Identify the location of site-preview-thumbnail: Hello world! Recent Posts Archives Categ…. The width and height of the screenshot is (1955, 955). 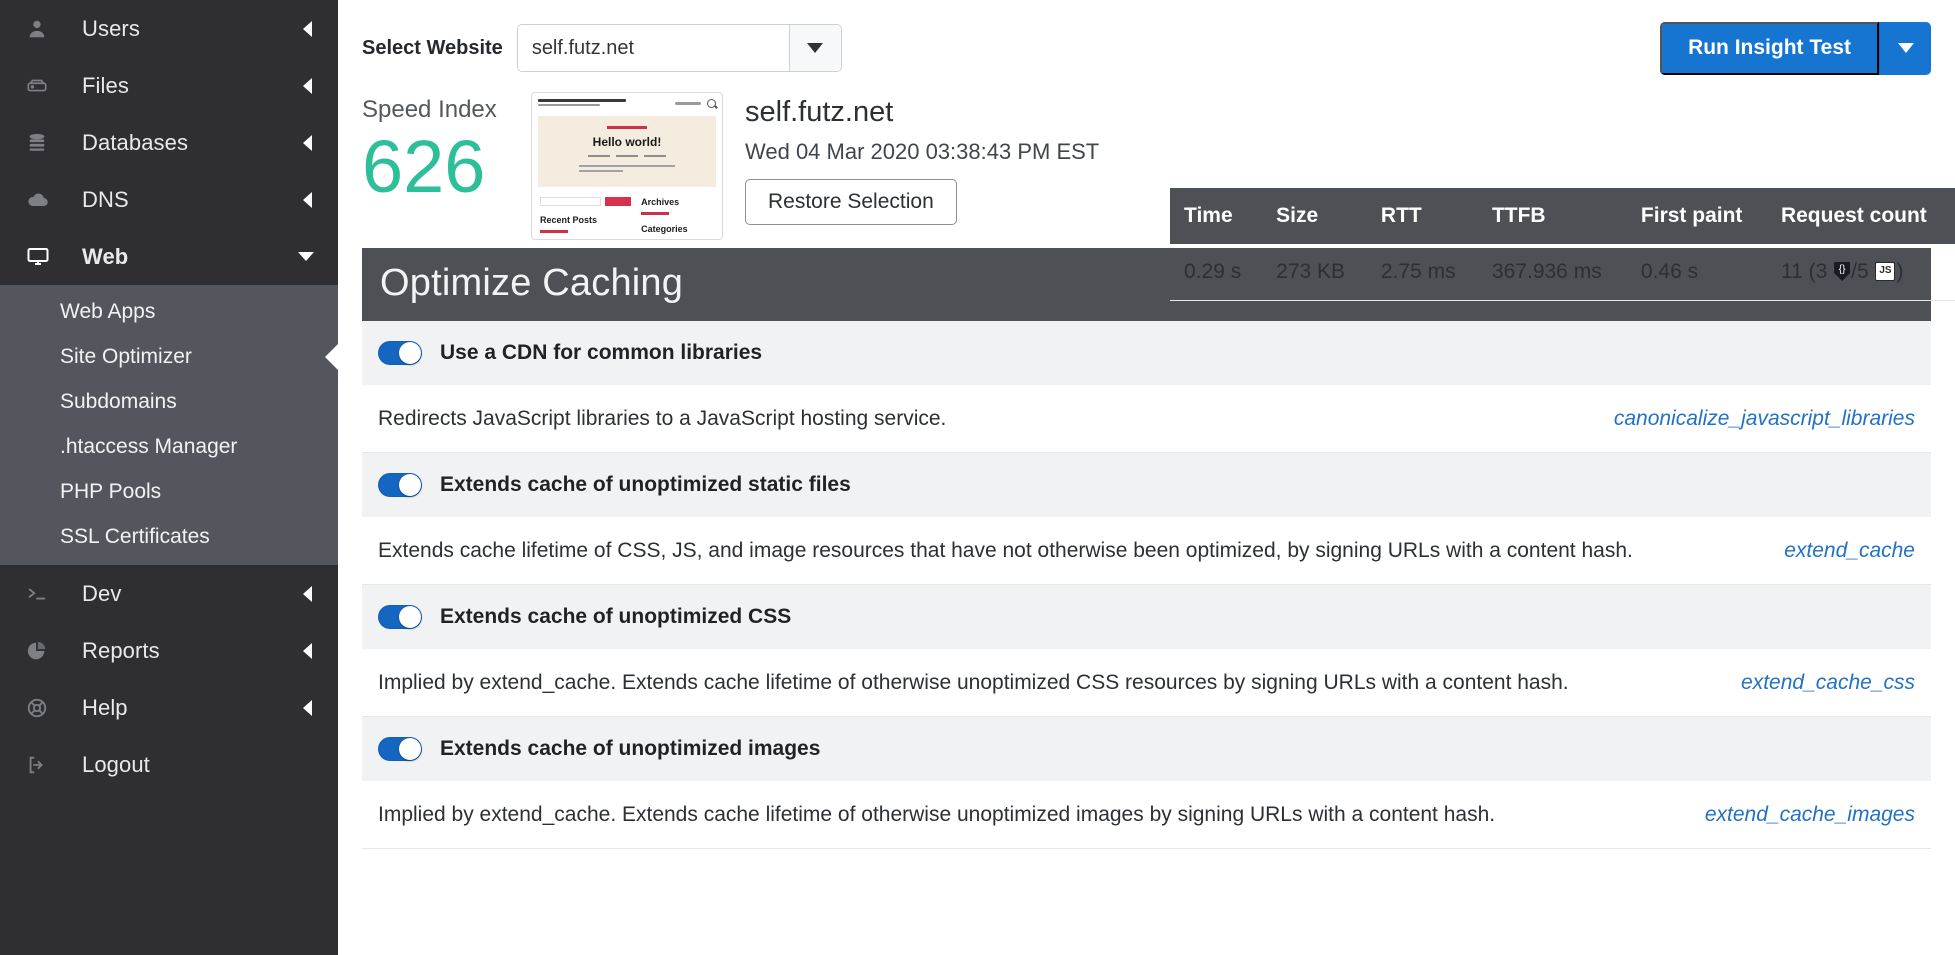
(627, 166).